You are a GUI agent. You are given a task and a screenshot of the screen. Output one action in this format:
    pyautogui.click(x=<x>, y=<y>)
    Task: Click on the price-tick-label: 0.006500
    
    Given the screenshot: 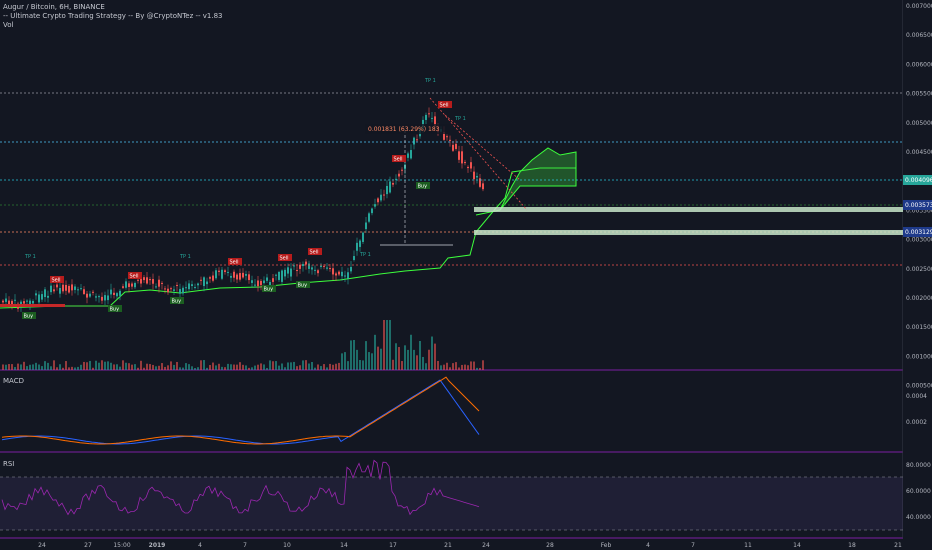 What is the action you would take?
    pyautogui.click(x=919, y=35)
    